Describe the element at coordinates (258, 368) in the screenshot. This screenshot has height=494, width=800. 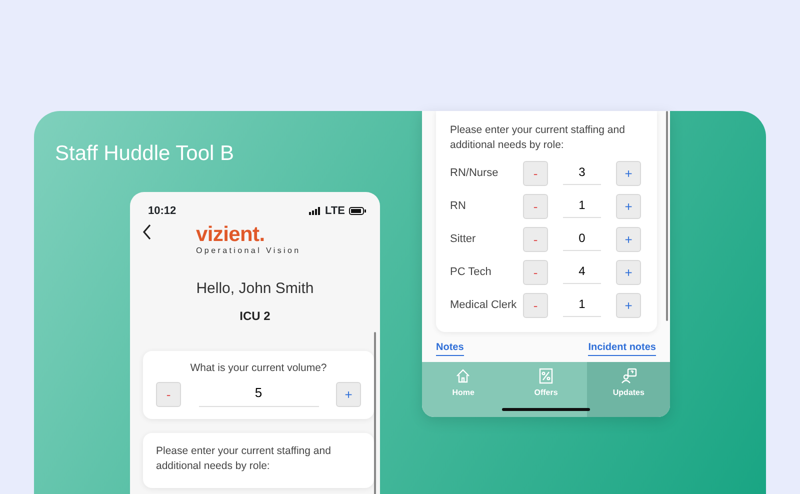
I see `volume-question: What is your current volume?` at that location.